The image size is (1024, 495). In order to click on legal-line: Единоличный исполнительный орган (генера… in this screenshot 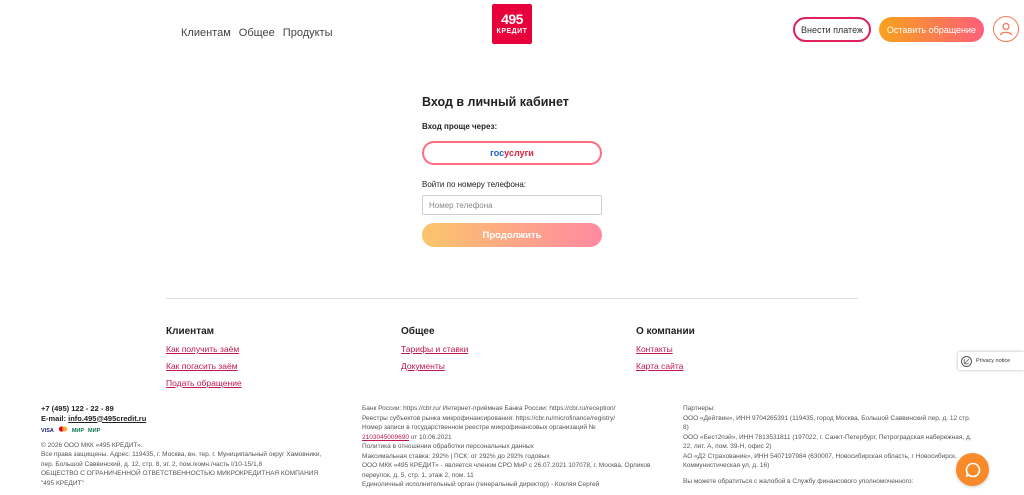, I will do `click(481, 484)`.